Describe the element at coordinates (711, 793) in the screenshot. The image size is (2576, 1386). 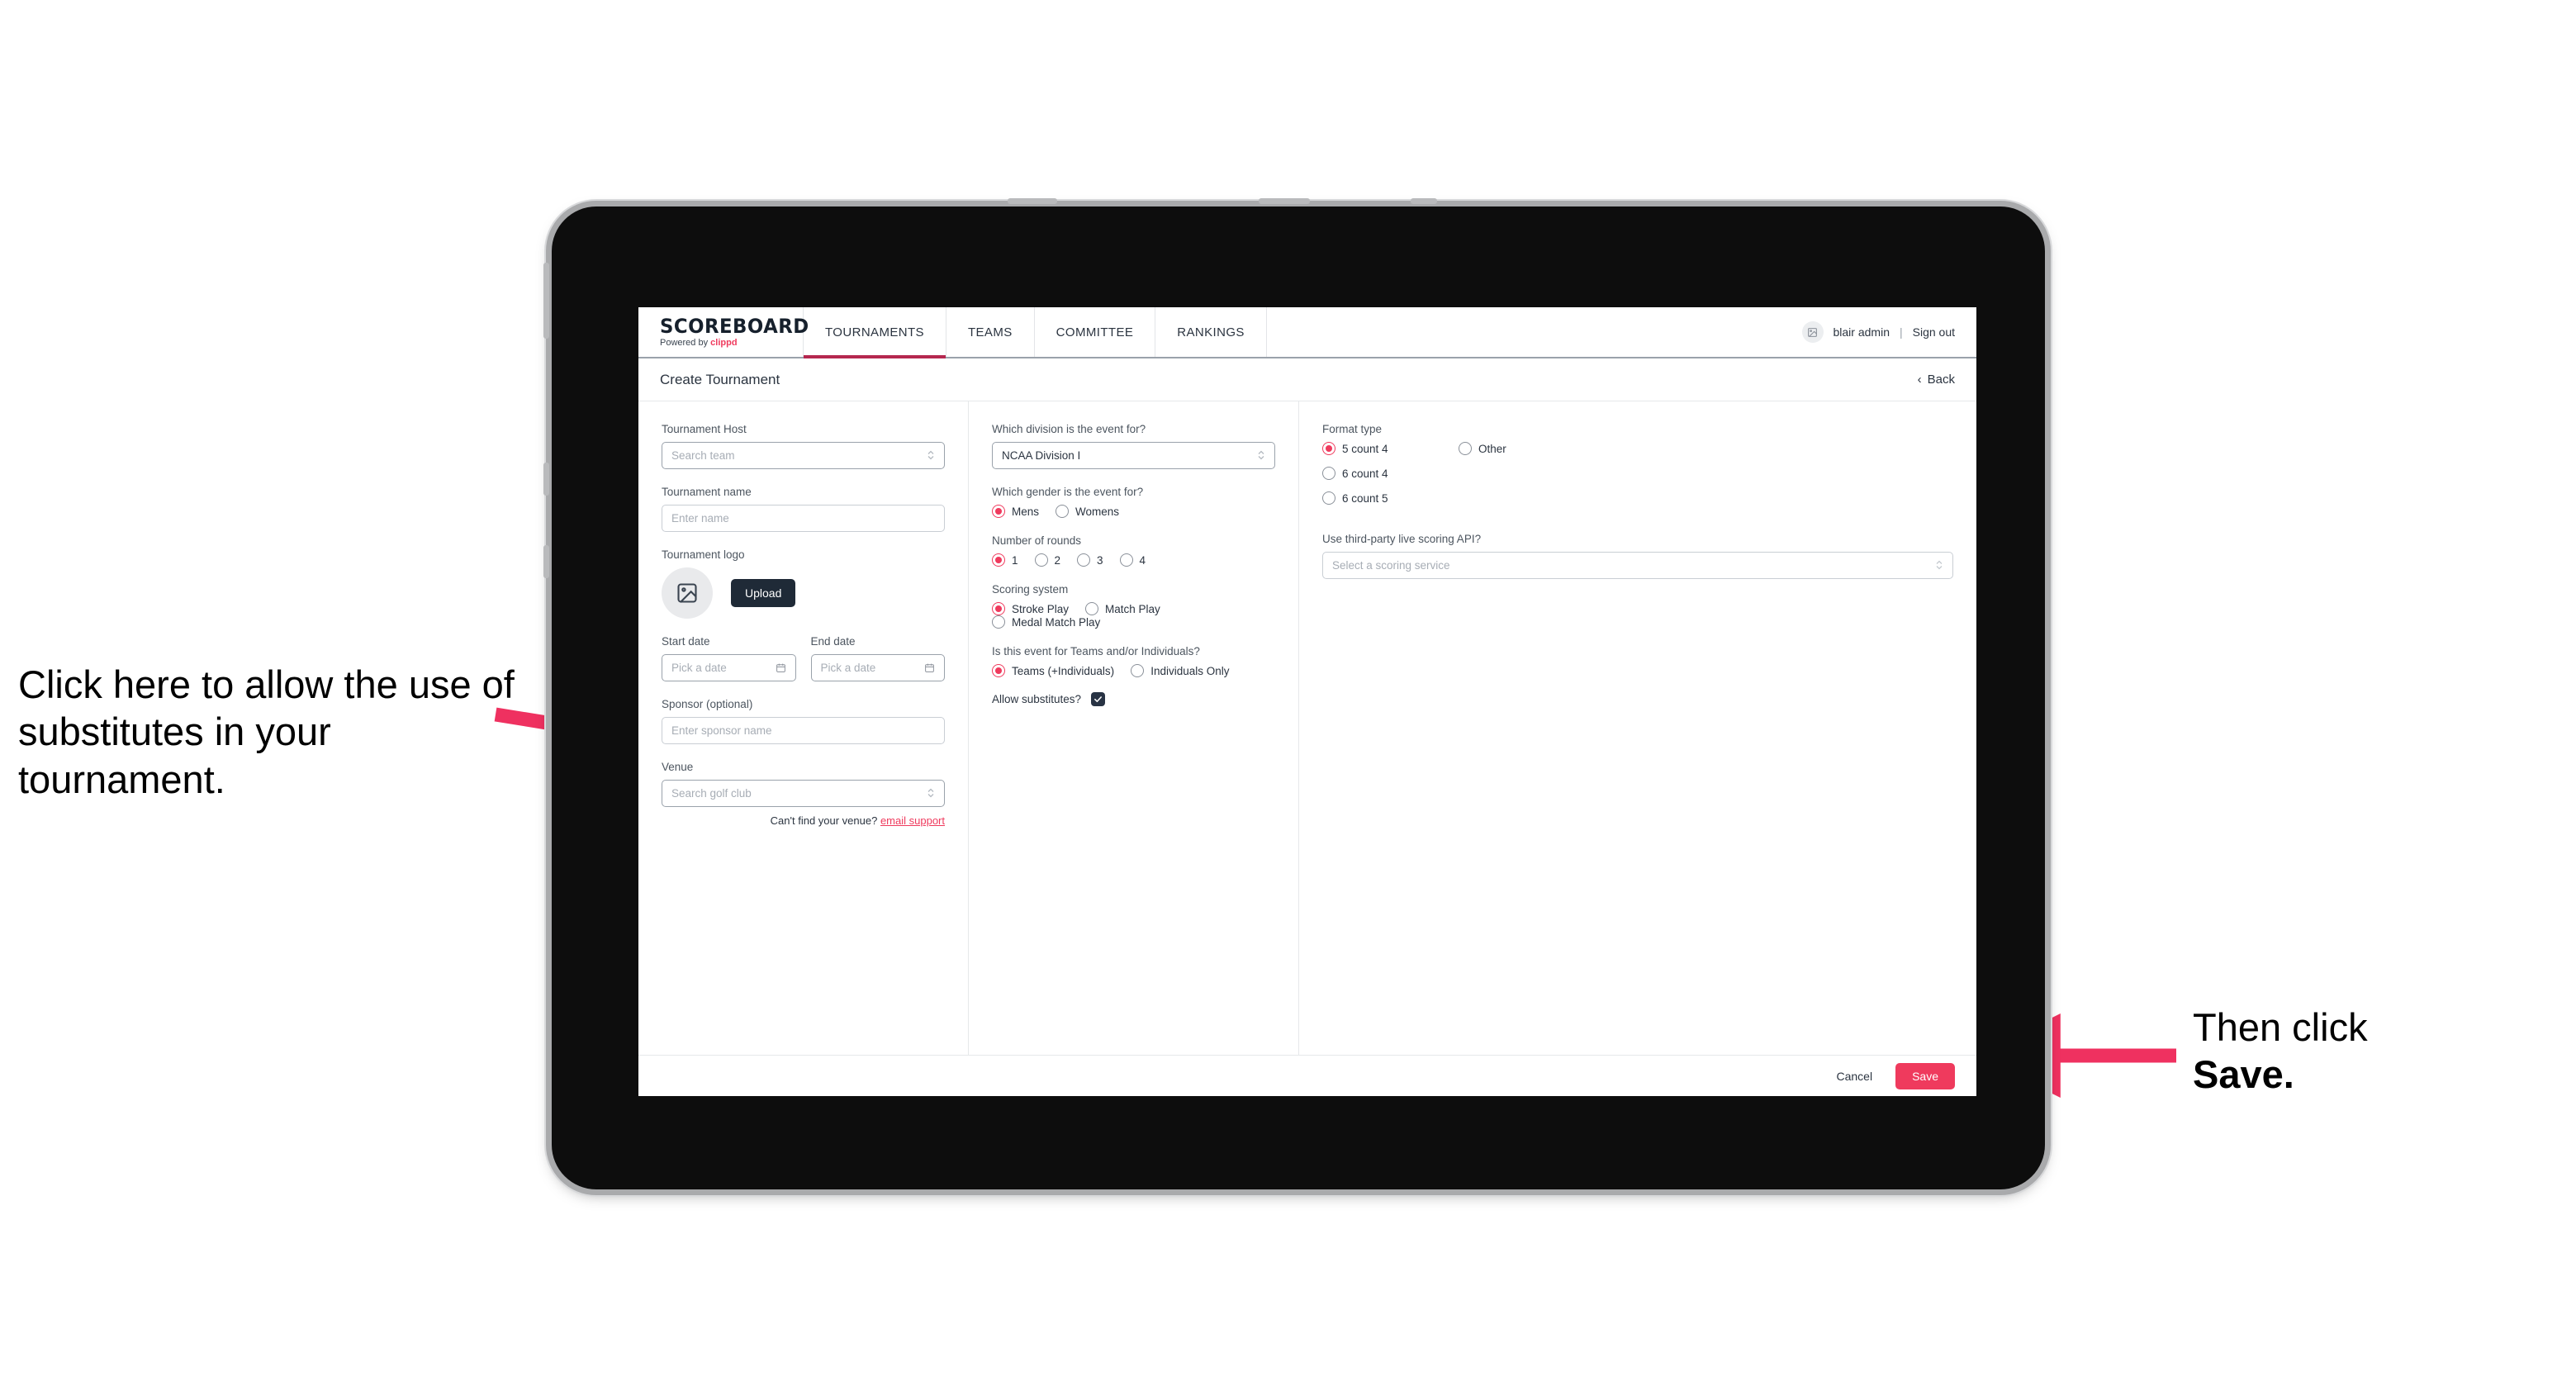
I see `venue-placeholder: Search golf club` at that location.